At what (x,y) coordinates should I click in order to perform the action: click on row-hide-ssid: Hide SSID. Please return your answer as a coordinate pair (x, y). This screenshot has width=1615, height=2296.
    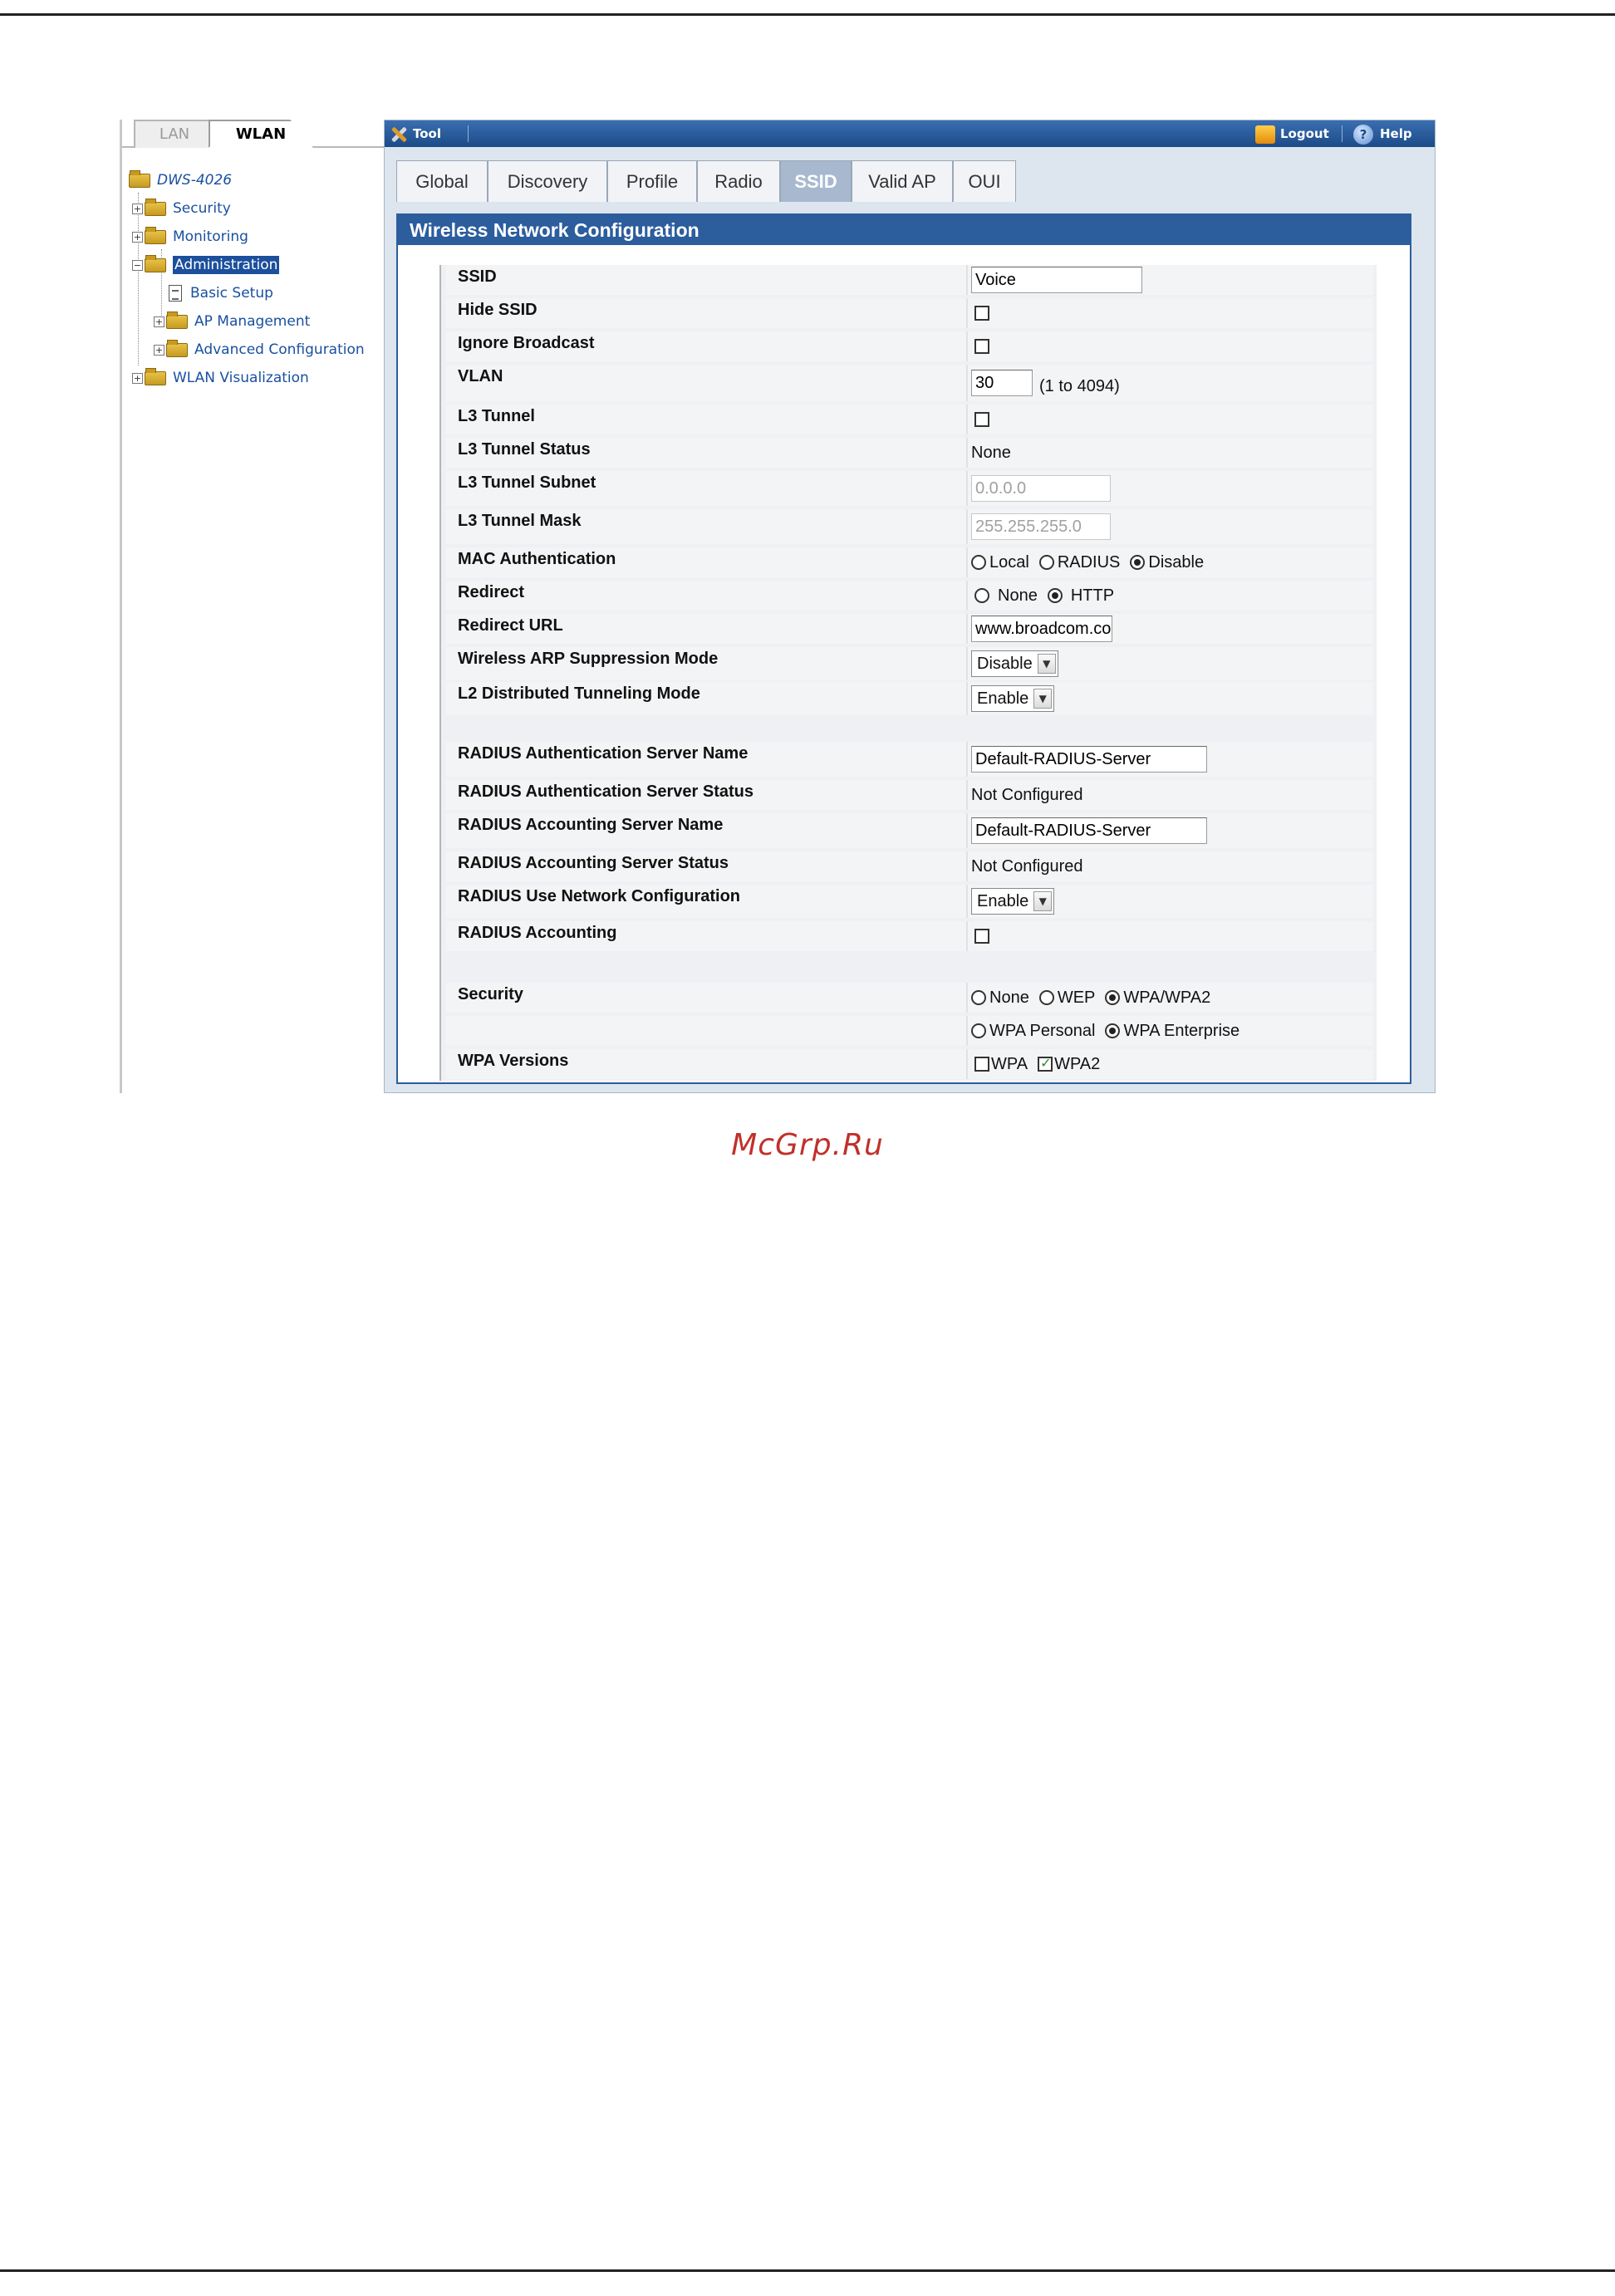
    Looking at the image, I should click on (909, 313).